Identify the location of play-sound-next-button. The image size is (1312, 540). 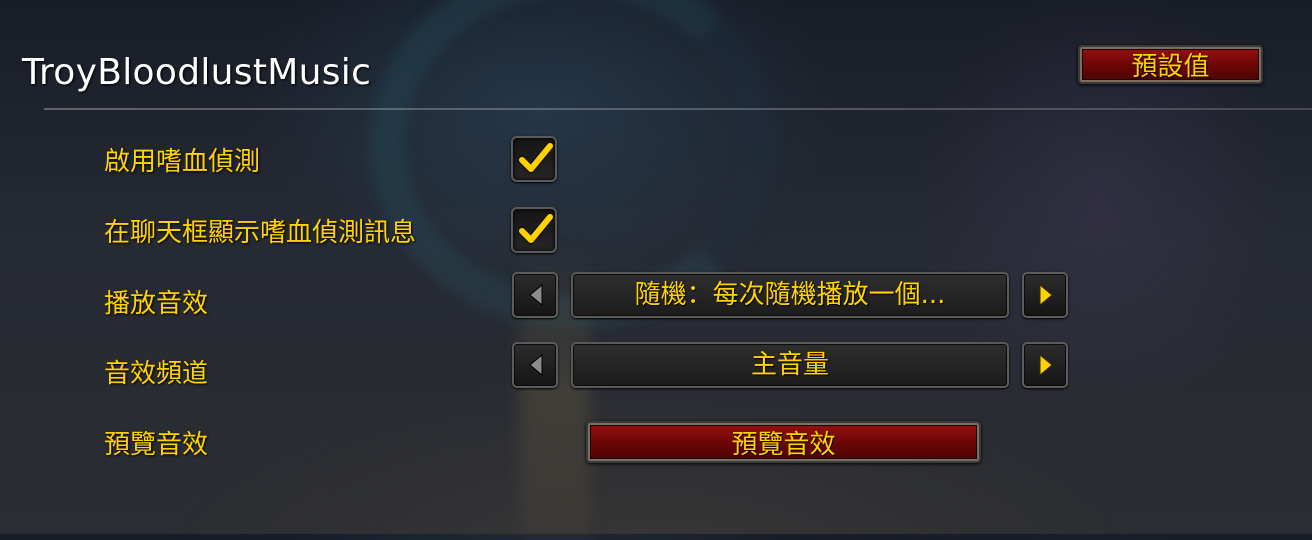
(1045, 295).